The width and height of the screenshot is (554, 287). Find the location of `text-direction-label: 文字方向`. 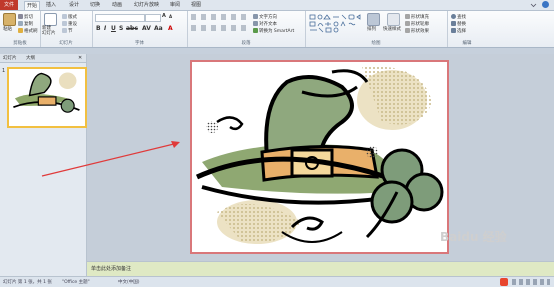

text-direction-label: 文字方向 is located at coordinates (268, 17).